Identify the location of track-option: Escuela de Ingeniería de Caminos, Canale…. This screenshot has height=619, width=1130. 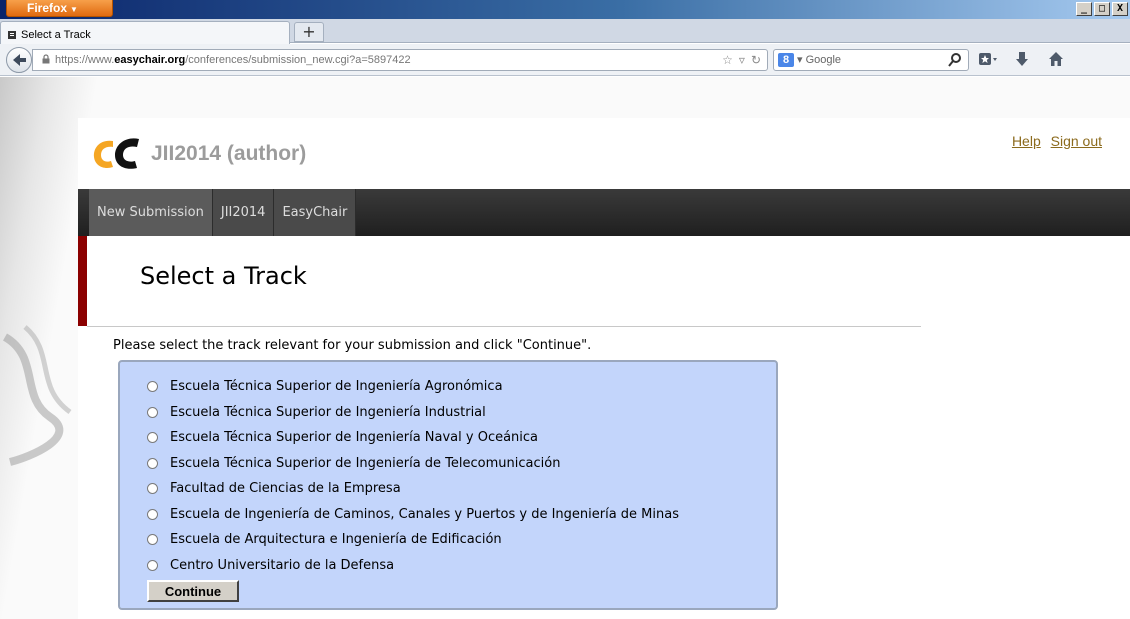
(461, 515).